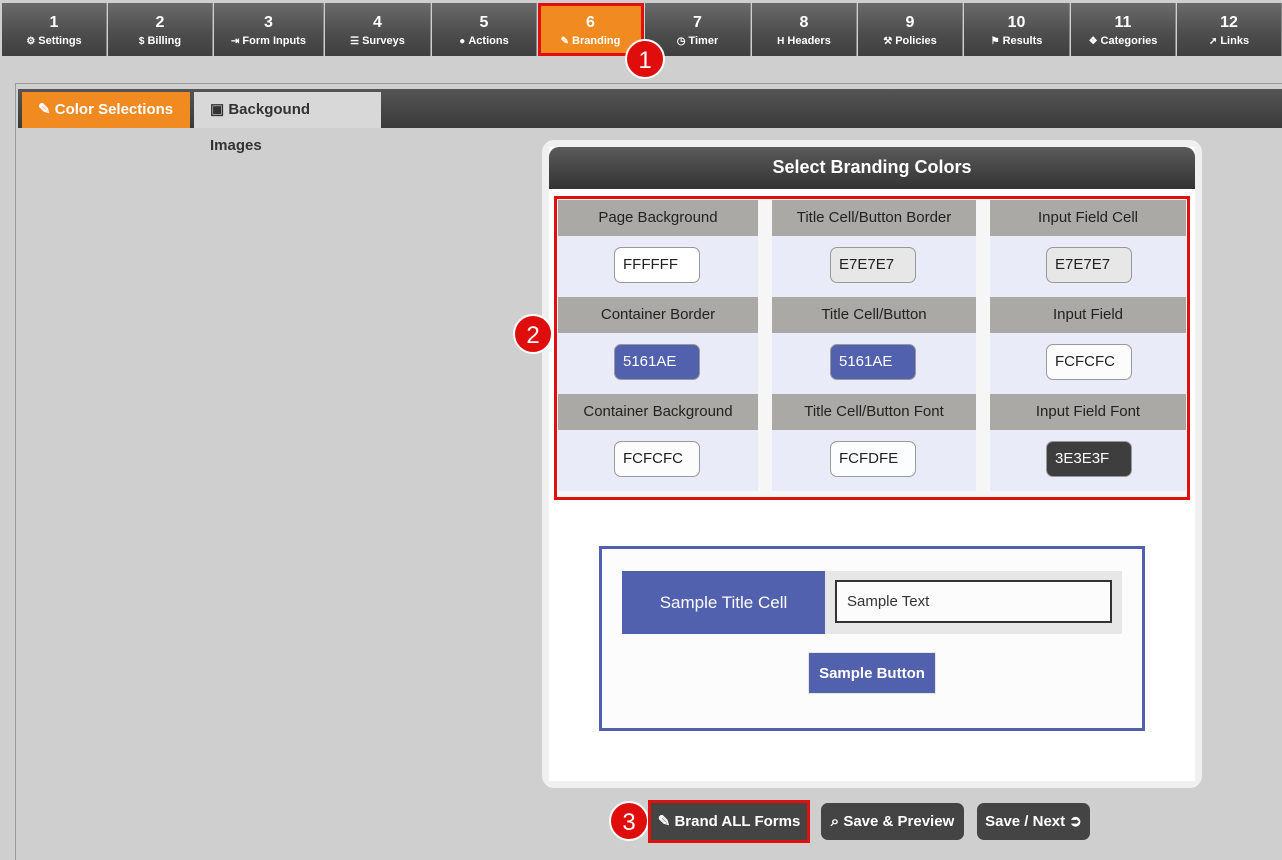  I want to click on tab-color-selections: ✎ Color Selections, so click(106, 110).